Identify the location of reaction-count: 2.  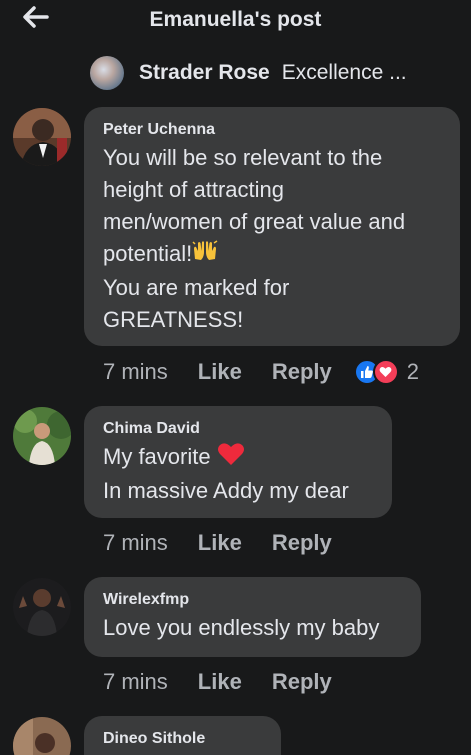
(412, 371).